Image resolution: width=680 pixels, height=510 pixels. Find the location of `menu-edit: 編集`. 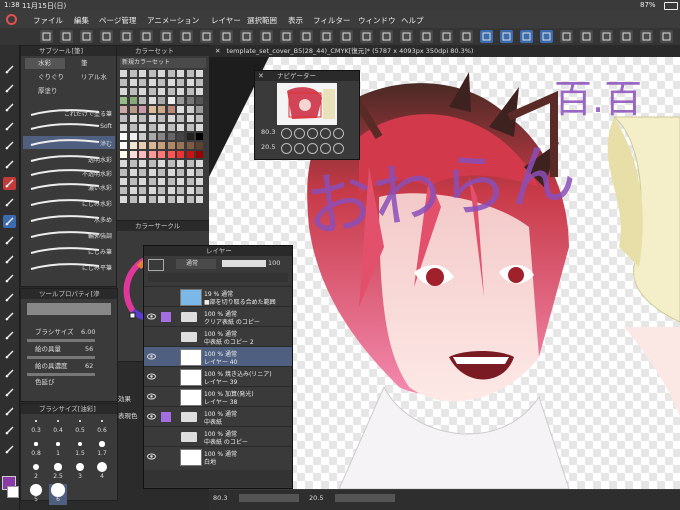

menu-edit: 編集 is located at coordinates (81, 20).